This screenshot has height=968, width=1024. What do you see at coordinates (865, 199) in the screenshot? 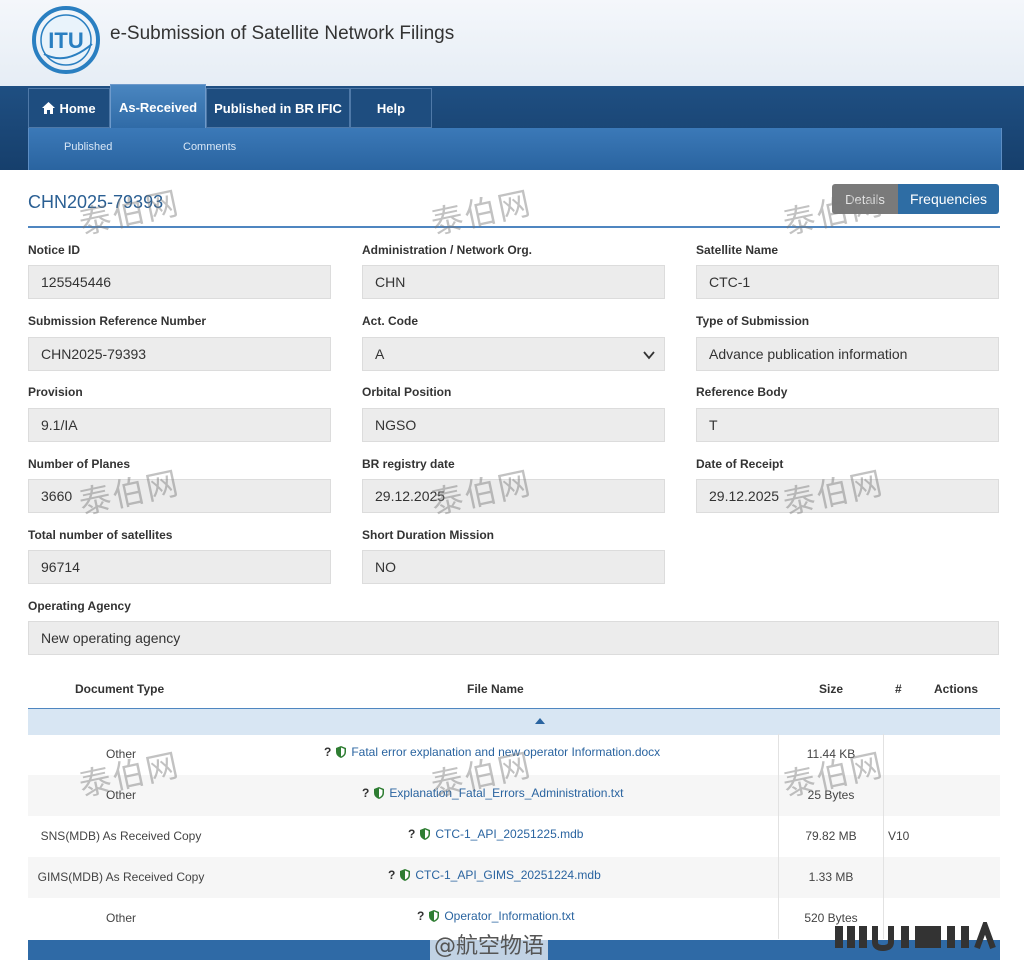
I see `details-button: Details` at bounding box center [865, 199].